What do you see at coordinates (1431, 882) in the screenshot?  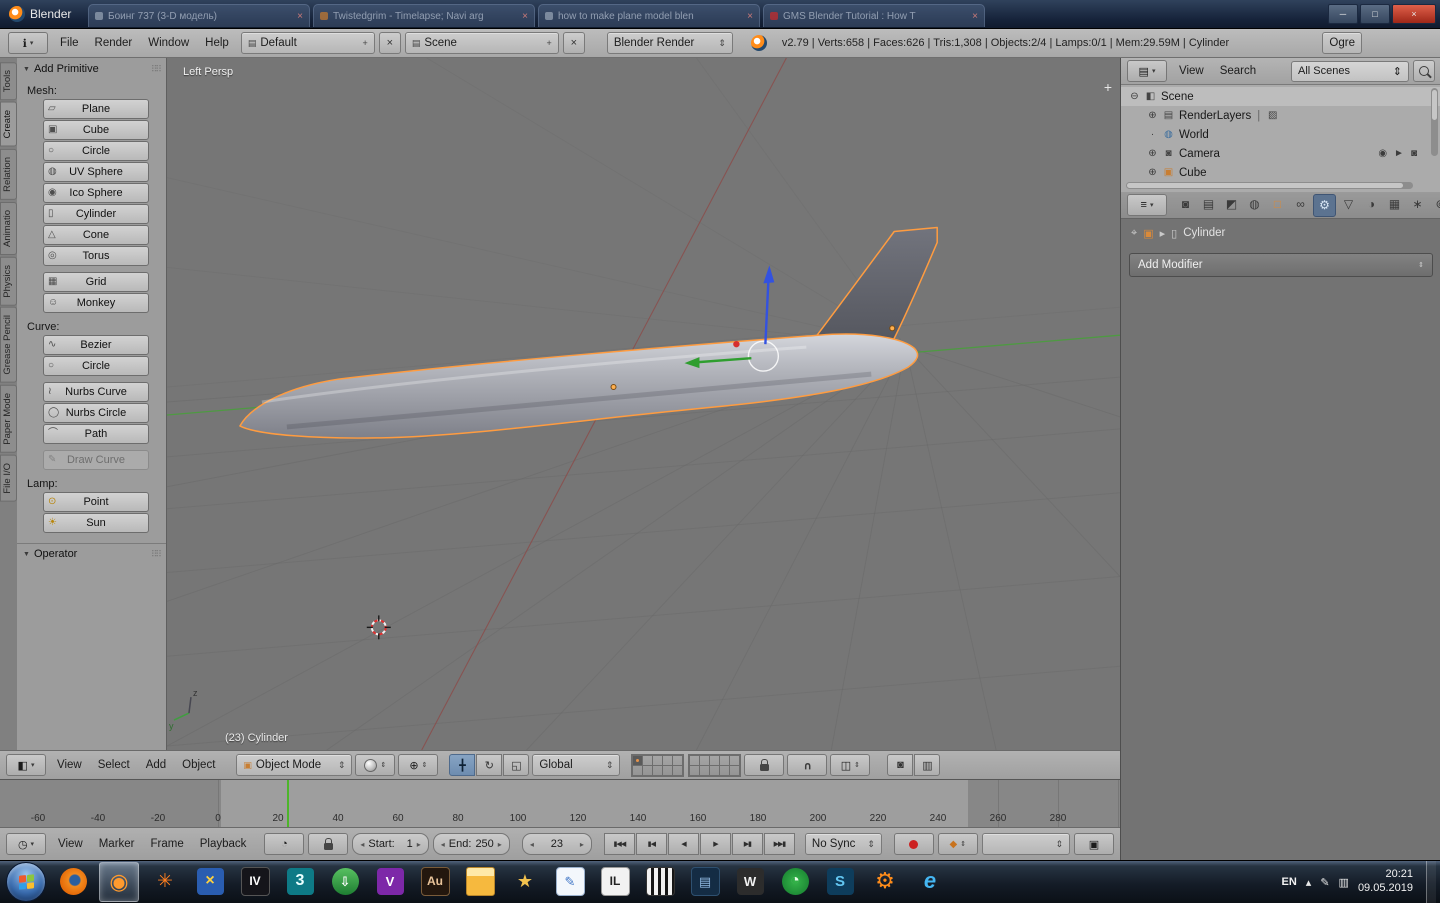 I see `show-desktop-button` at bounding box center [1431, 882].